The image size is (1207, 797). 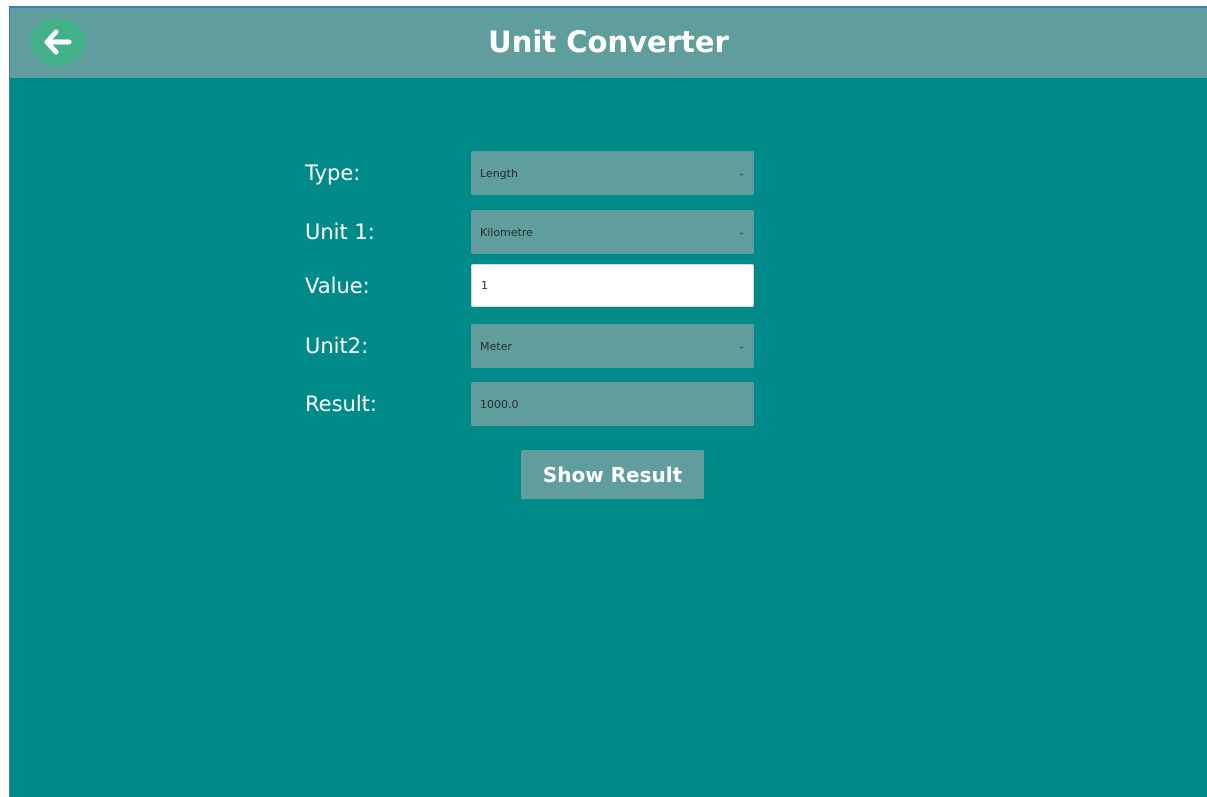 I want to click on unit2-label: Unit2:, so click(x=337, y=346).